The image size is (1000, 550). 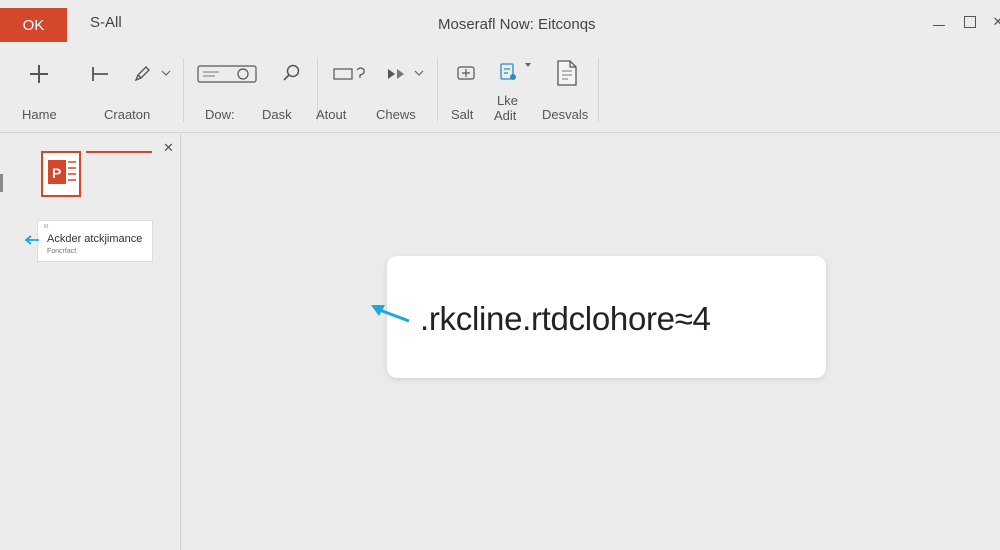 What do you see at coordinates (567, 73) in the screenshot?
I see `document-icon` at bounding box center [567, 73].